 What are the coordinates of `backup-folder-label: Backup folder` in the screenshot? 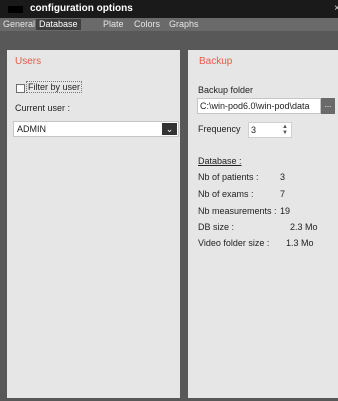 It's located at (226, 90).